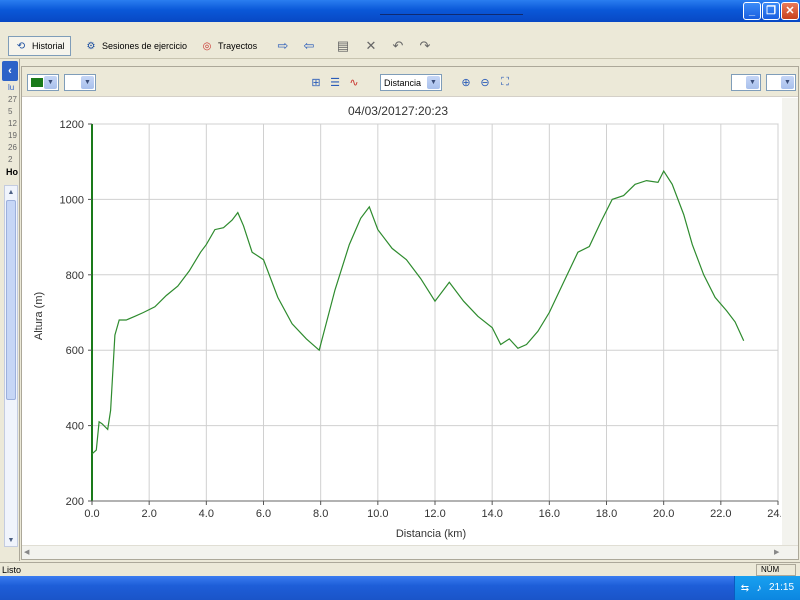  Describe the element at coordinates (767, 588) in the screenshot. I see `system-tray: ⇆ ♪ 21:15` at that location.